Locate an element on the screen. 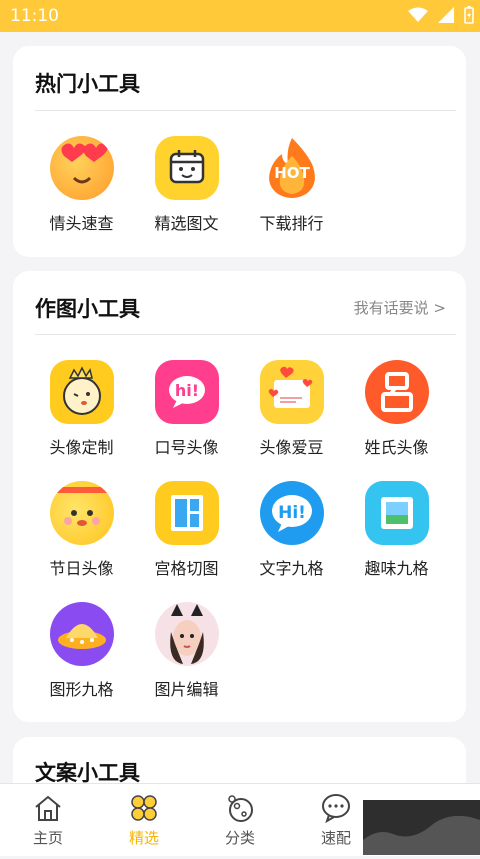  ufo-icon is located at coordinates (81, 634).